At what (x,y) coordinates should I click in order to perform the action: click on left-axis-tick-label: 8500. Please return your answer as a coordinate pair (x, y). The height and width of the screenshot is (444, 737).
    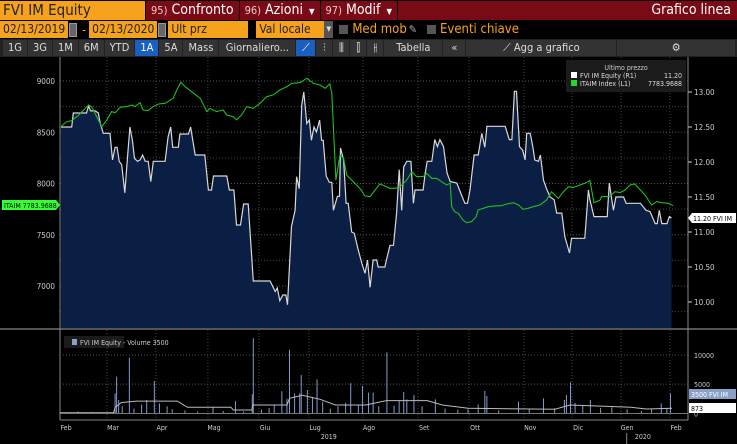
    Looking at the image, I should click on (46, 132).